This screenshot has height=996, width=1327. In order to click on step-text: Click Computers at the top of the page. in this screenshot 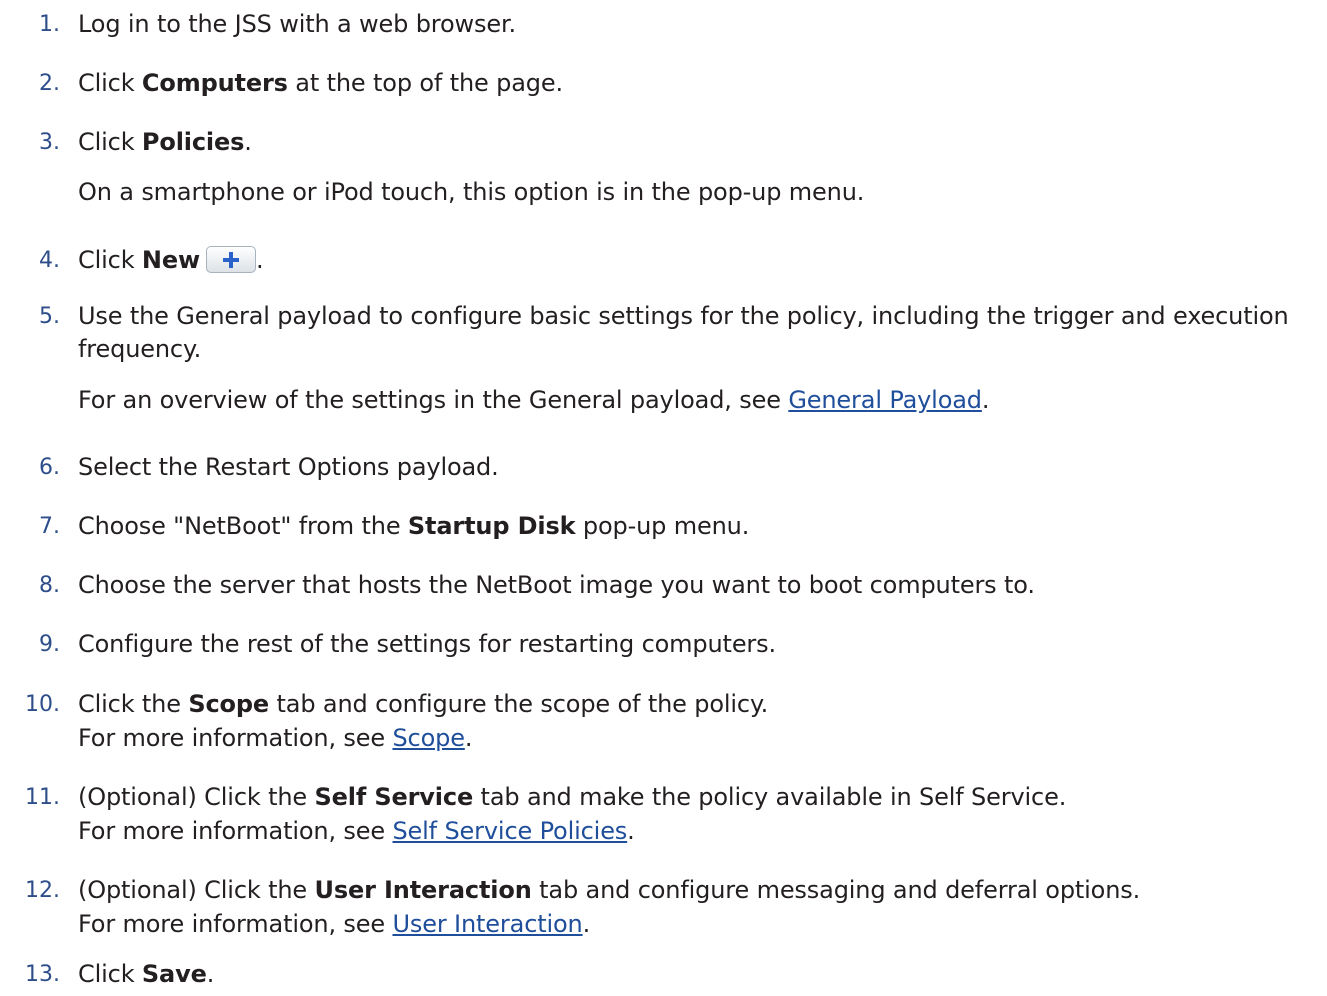, I will do `click(320, 83)`.